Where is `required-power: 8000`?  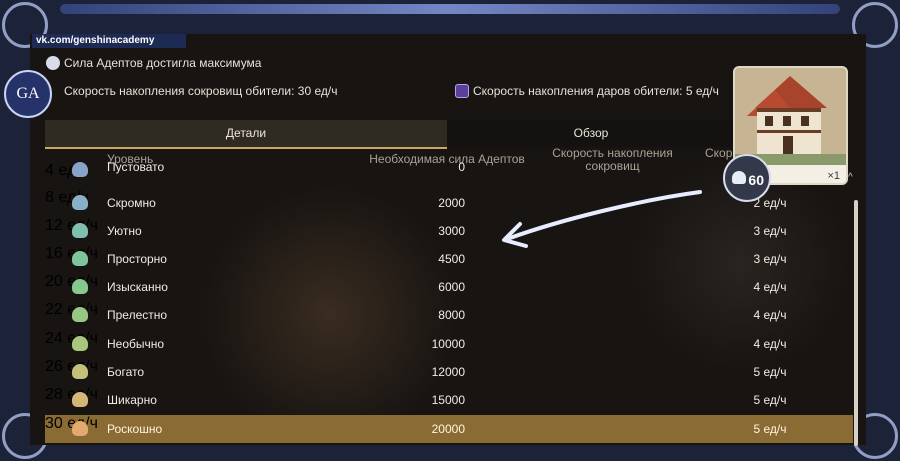
required-power: 8000 is located at coordinates (451, 315).